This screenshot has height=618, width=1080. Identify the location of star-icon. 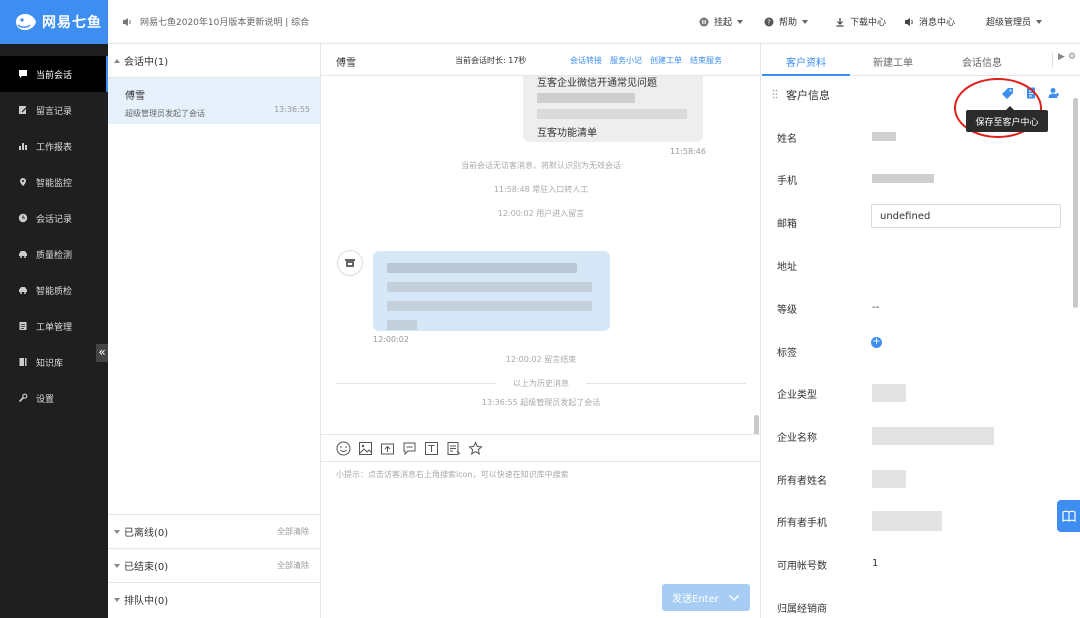
(475, 448).